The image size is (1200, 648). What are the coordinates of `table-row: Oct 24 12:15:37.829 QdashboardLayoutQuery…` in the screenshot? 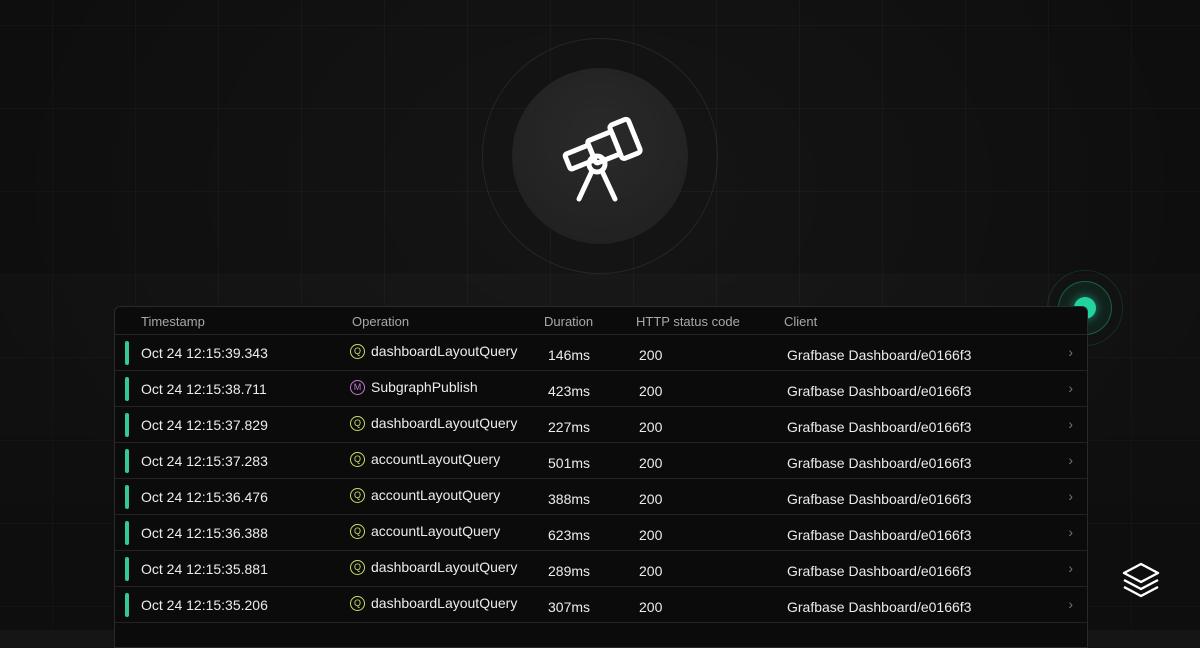 It's located at (601, 425).